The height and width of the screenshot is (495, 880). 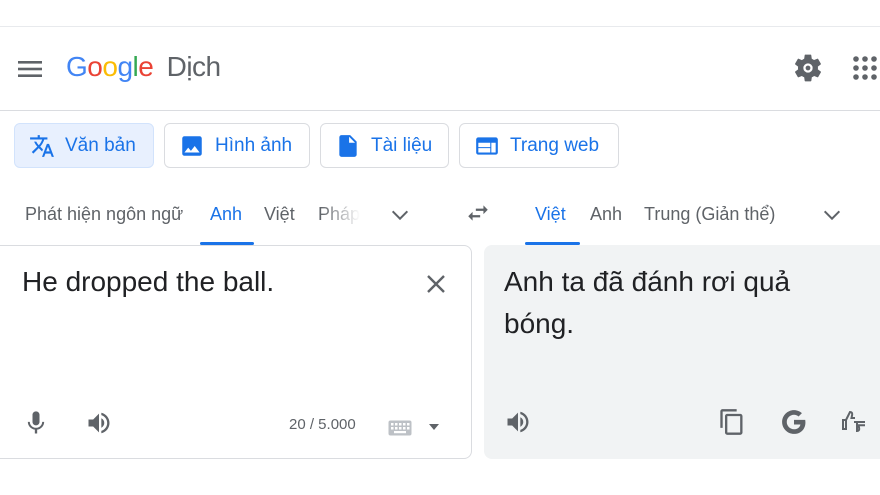 I want to click on source-more-languages-chevron-down-icon, so click(x=400, y=215).